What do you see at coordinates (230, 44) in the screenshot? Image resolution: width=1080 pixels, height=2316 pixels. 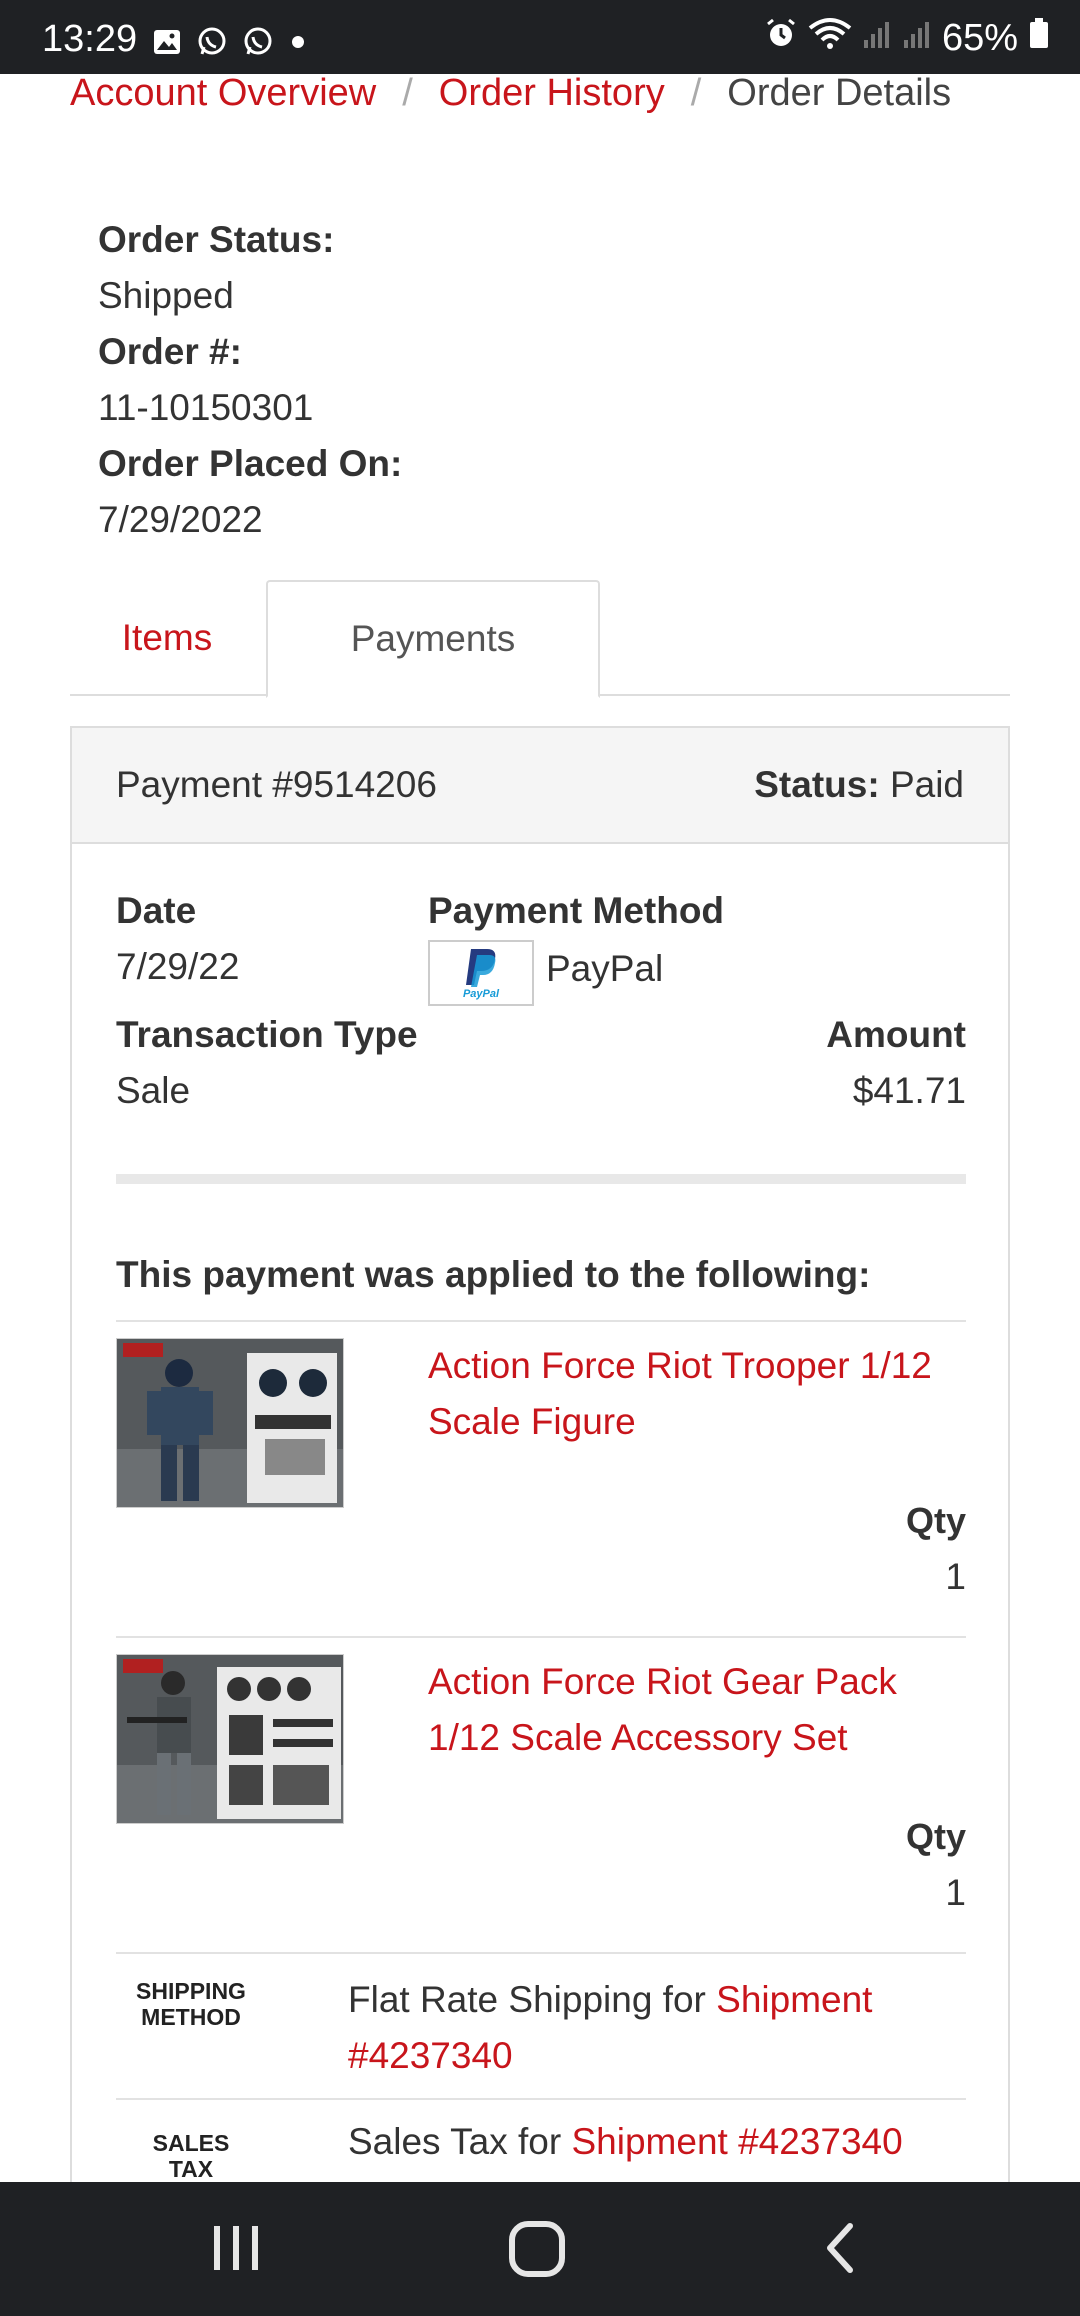 I see `notification-icons` at bounding box center [230, 44].